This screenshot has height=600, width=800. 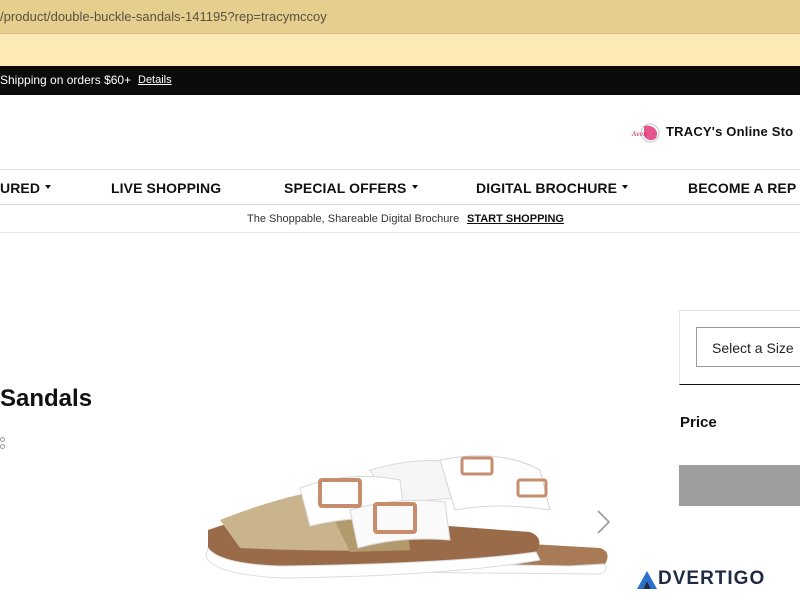 What do you see at coordinates (698, 422) in the screenshot?
I see `price-label: Price` at bounding box center [698, 422].